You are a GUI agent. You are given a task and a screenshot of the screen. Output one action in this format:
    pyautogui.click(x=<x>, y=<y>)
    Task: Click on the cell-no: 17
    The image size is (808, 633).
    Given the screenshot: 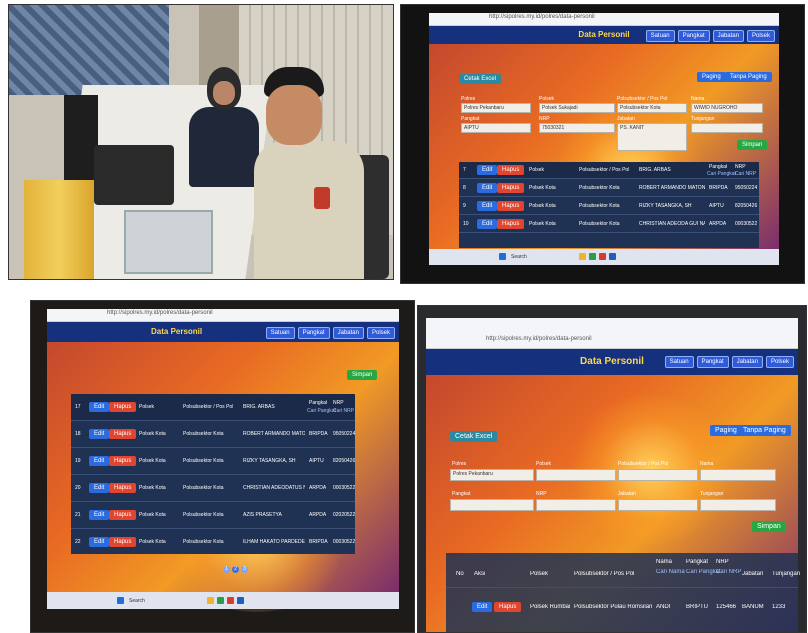 What is the action you would take?
    pyautogui.click(x=78, y=407)
    